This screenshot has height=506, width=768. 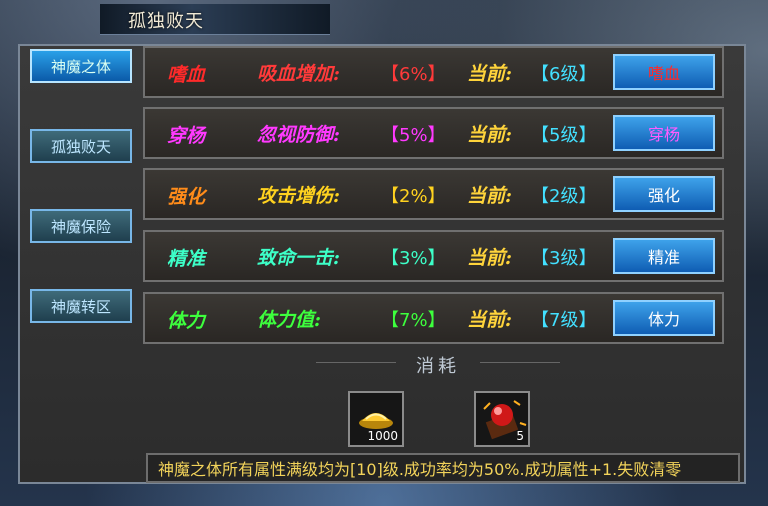 What do you see at coordinates (186, 136) in the screenshot?
I see `attribute-name: 穿杨` at bounding box center [186, 136].